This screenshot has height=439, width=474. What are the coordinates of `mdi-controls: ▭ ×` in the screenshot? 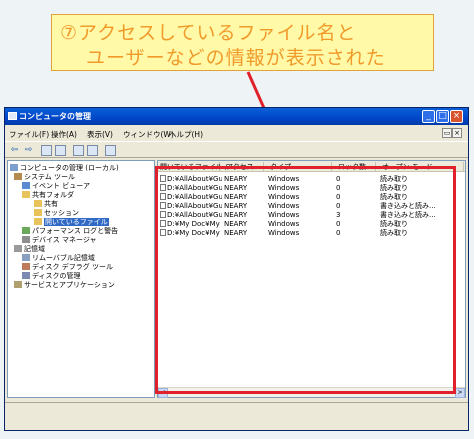 It's located at (453, 133).